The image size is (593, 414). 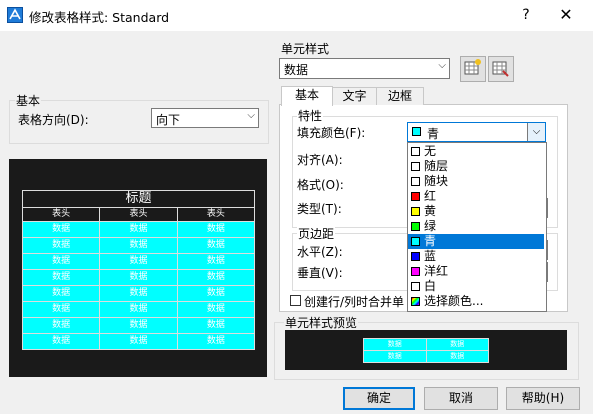 What do you see at coordinates (461, 398) in the screenshot?
I see `cancel-button: 取消` at bounding box center [461, 398].